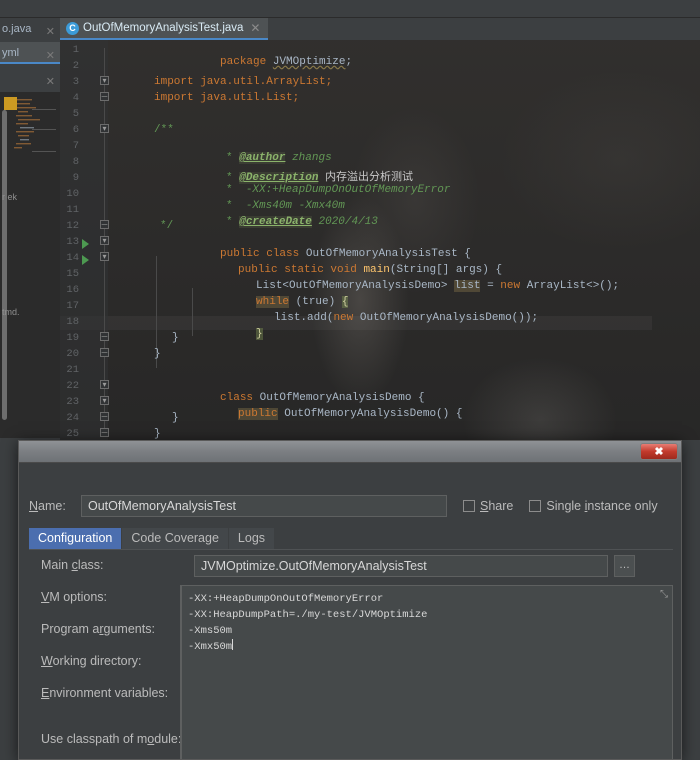 The width and height of the screenshot is (700, 760). Describe the element at coordinates (91, 661) in the screenshot. I see `working-directory-label: Working directory:` at that location.